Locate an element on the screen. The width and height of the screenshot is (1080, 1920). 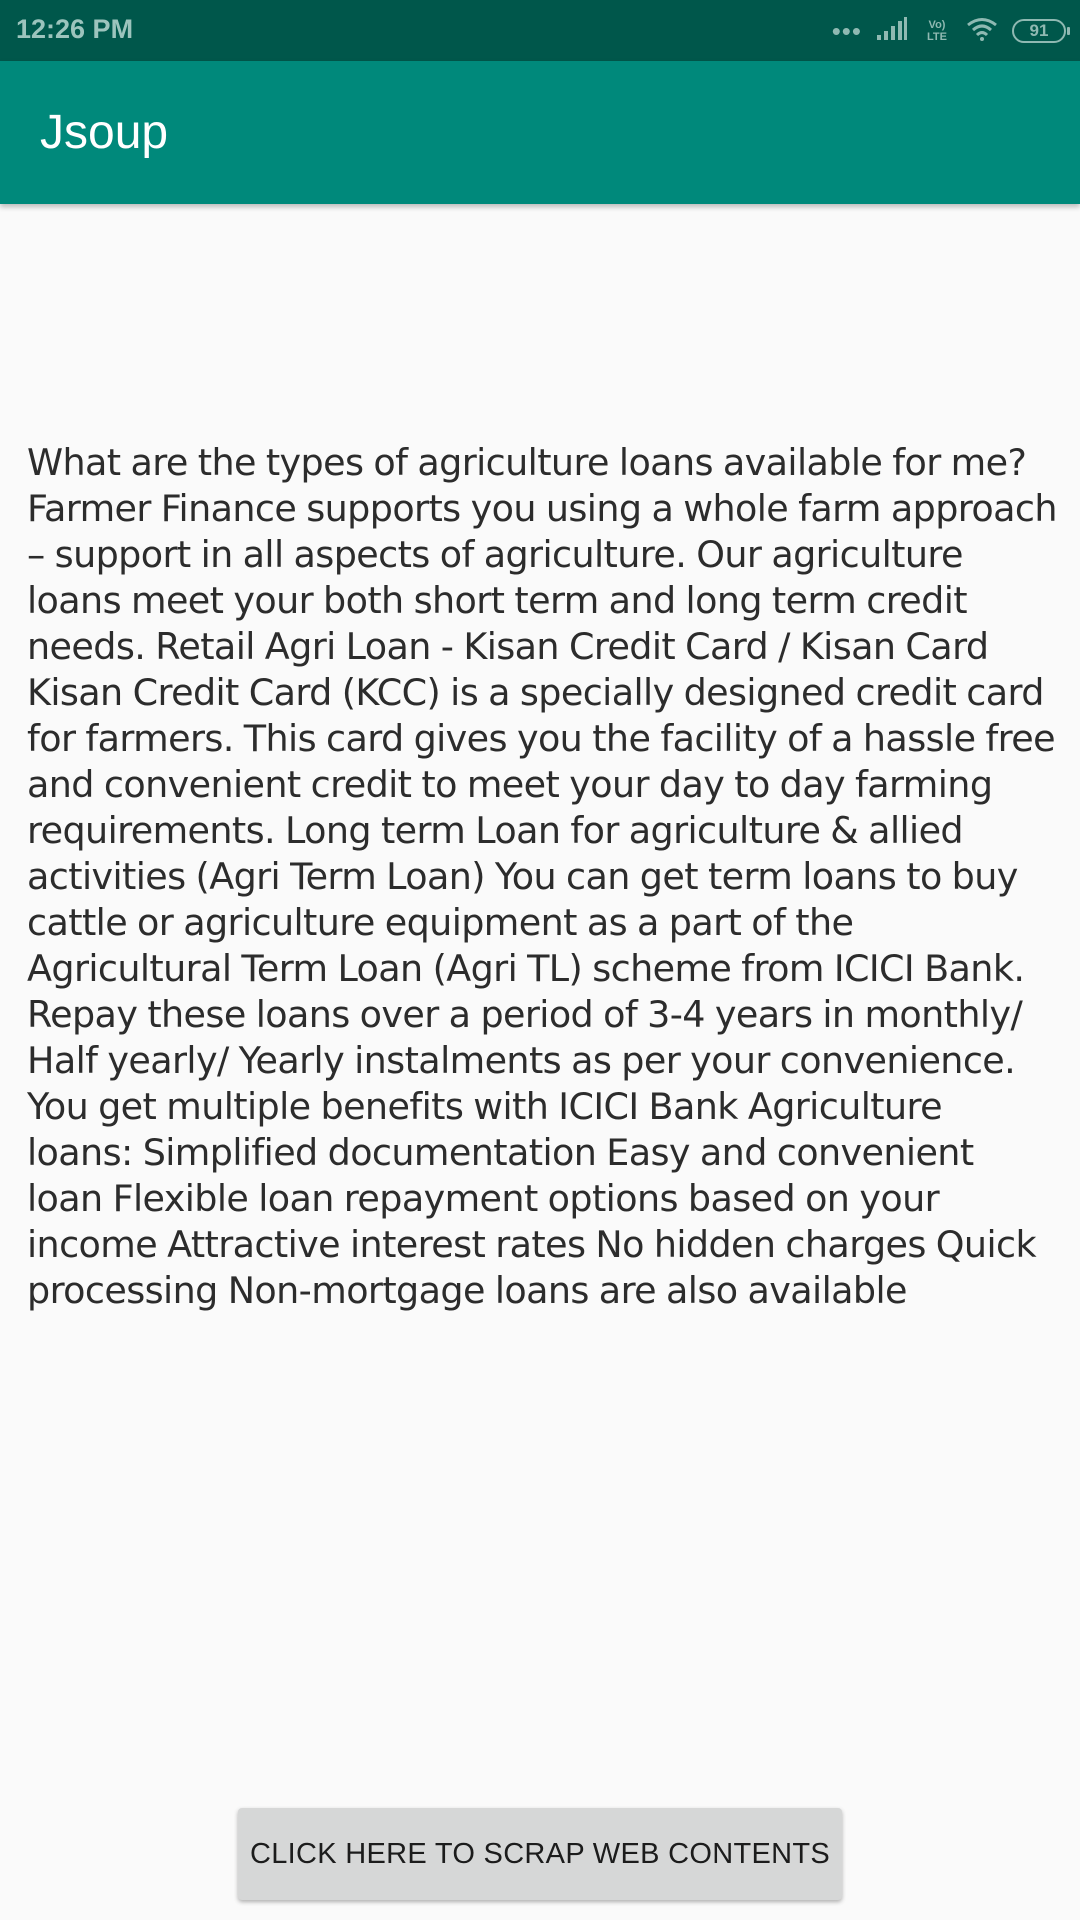
scrap-web-contents-button: CLICK HERE TO SCRAP WEB CONTENTS is located at coordinates (540, 1854).